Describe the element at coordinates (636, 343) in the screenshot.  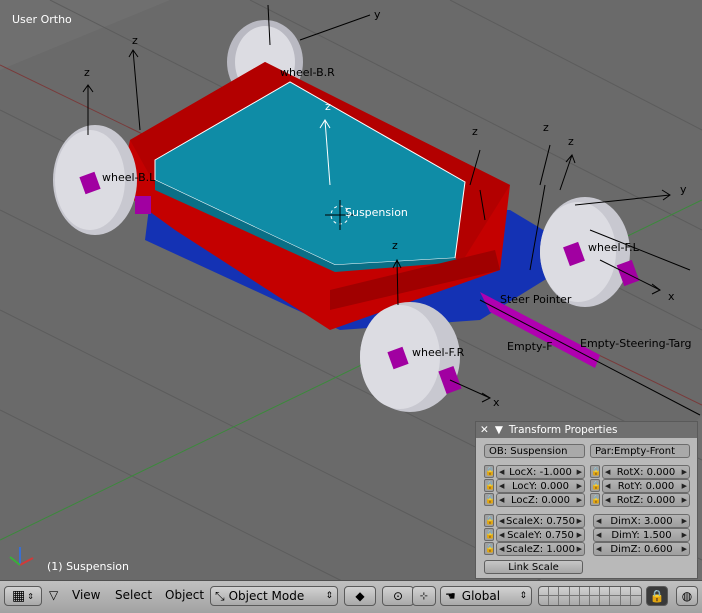
I see `label-empty-steering-target: Empty-Steering-Targ` at that location.